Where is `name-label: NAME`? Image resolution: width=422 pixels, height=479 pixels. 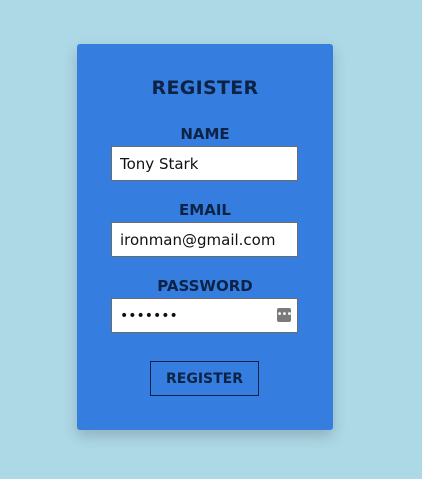 name-label: NAME is located at coordinates (205, 134).